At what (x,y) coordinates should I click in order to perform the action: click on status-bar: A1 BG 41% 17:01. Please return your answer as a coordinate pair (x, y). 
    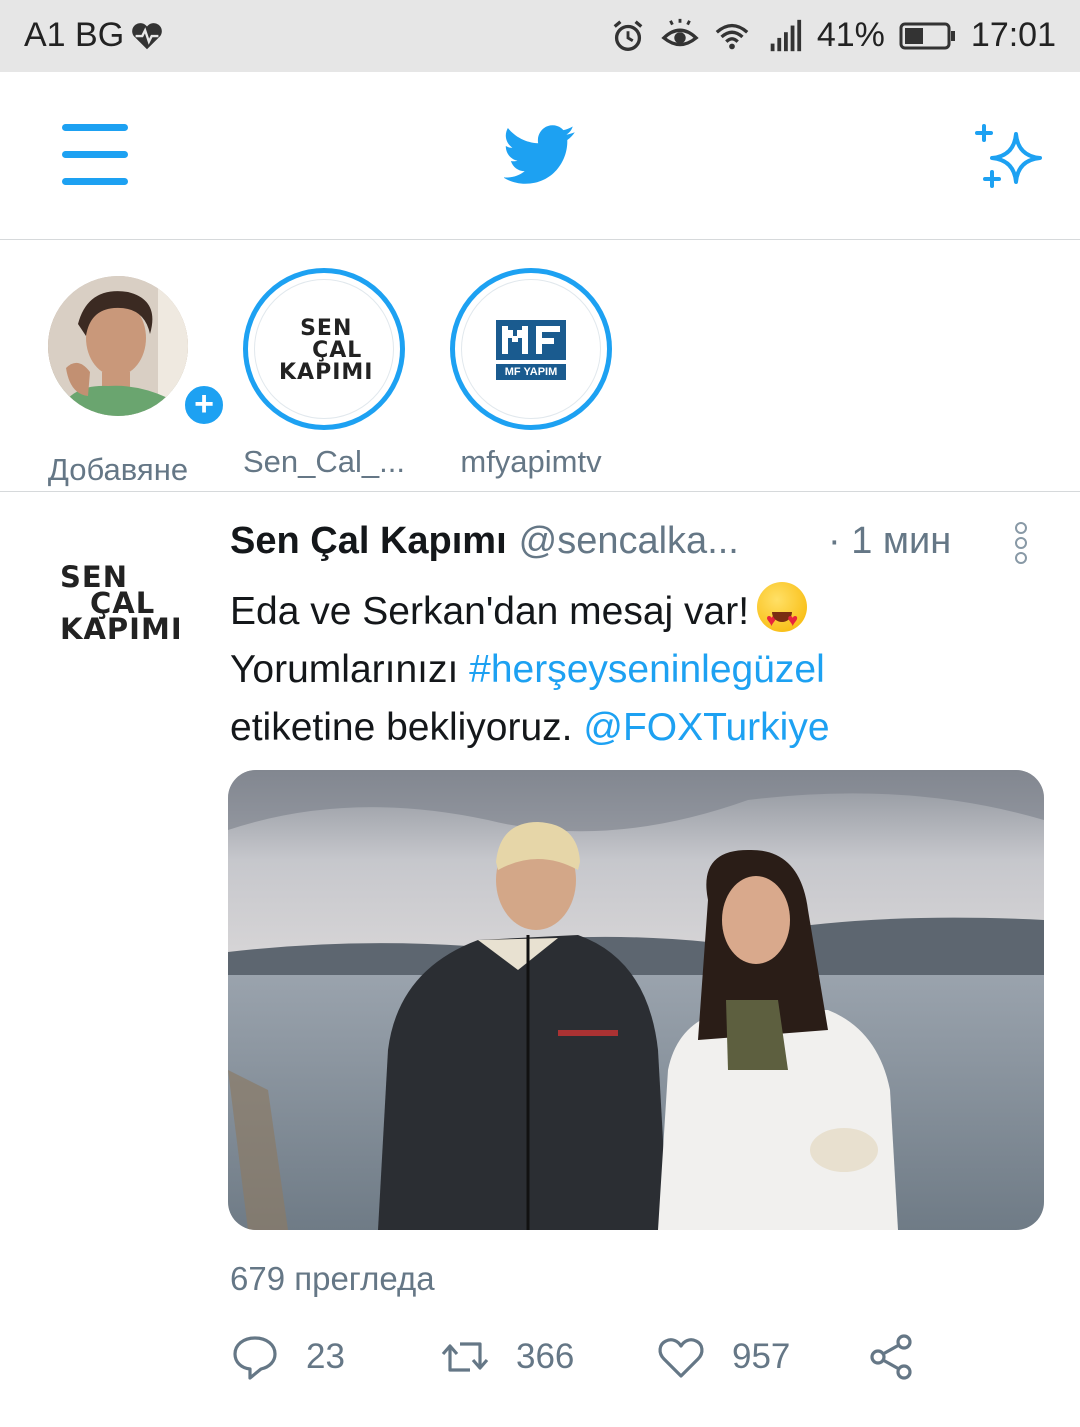
    Looking at the image, I should click on (540, 36).